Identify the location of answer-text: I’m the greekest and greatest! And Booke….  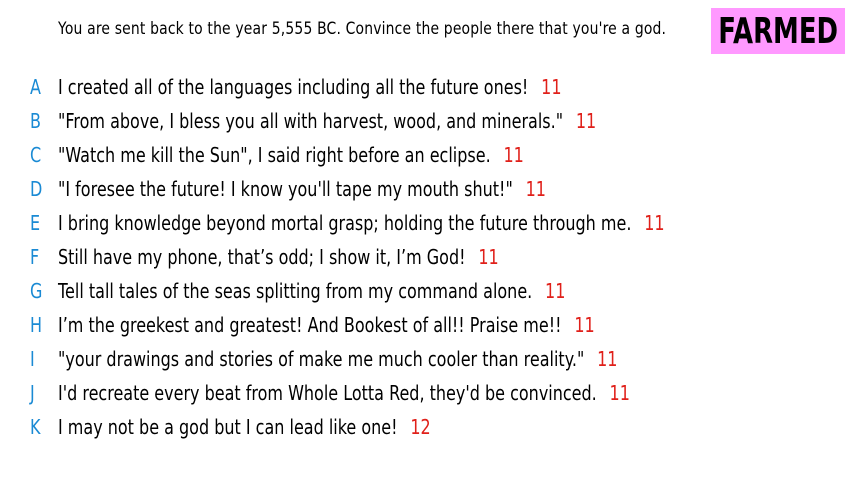
(310, 325).